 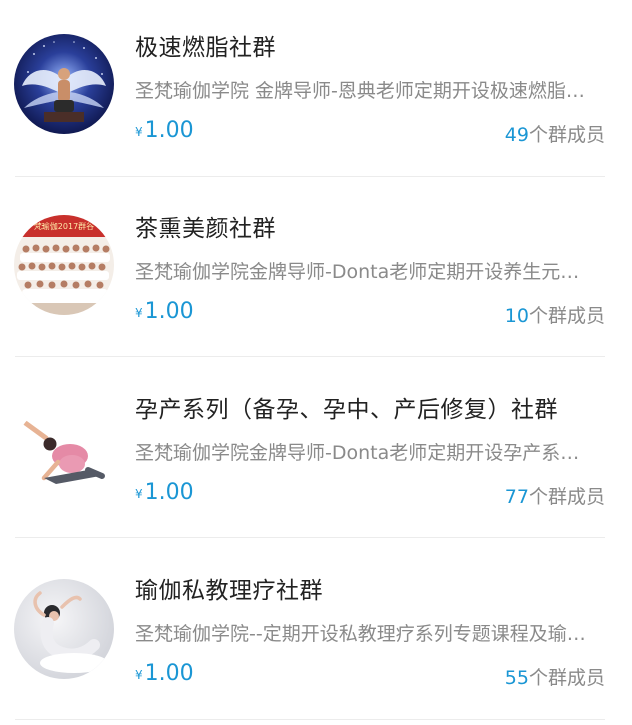 What do you see at coordinates (346, 410) in the screenshot?
I see `group-title: 孕产系列（备孕、孕中、产后修复）社群` at bounding box center [346, 410].